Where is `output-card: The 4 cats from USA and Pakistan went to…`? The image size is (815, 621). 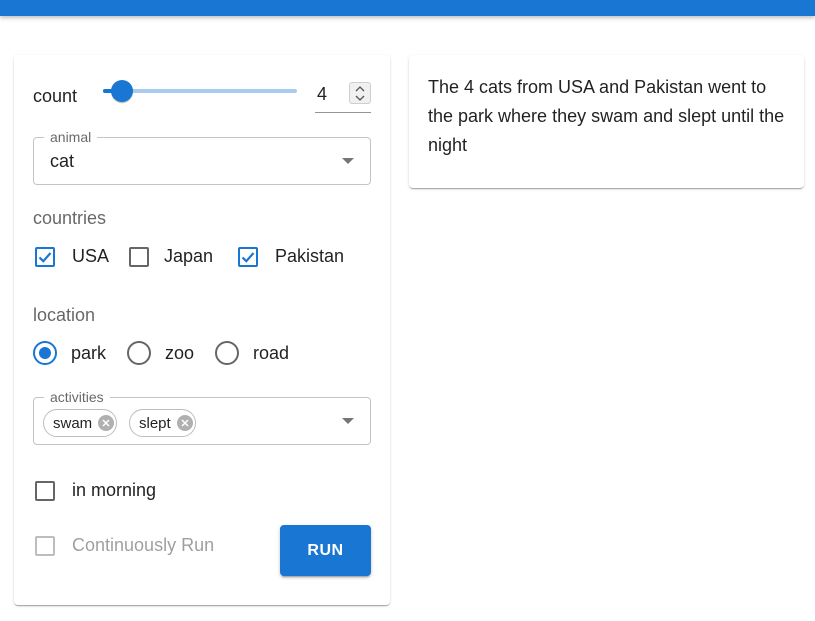 output-card: The 4 cats from USA and Pakistan went to… is located at coordinates (606, 121).